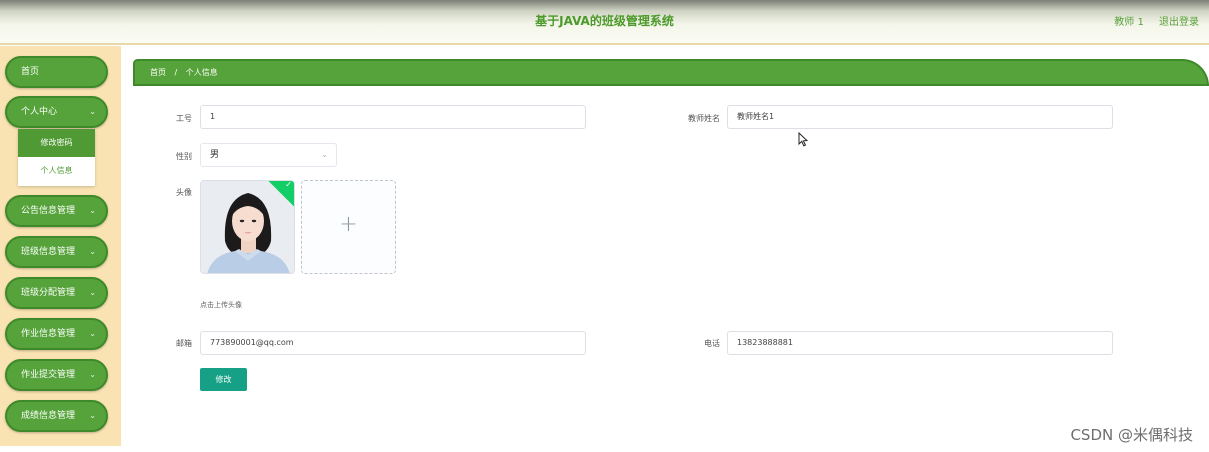 This screenshot has height=452, width=1209. What do you see at coordinates (215, 155) in the screenshot?
I see `gender-selected-value: 男` at bounding box center [215, 155].